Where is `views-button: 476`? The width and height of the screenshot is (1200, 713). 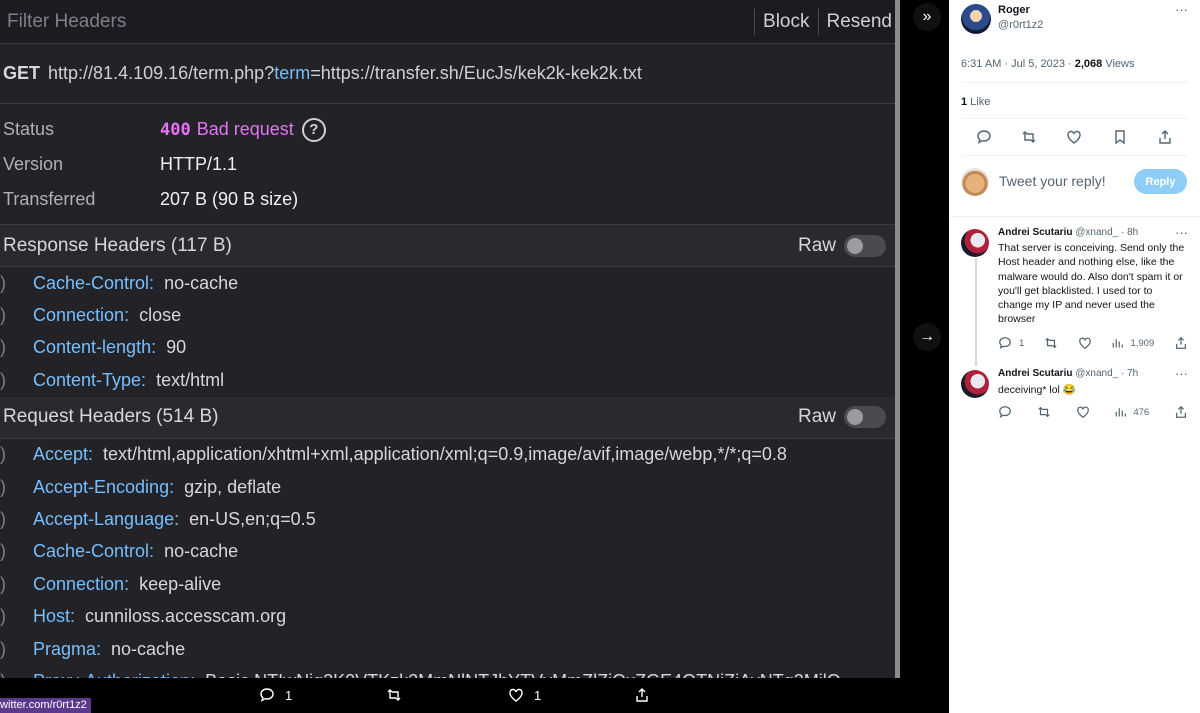 views-button: 476 is located at coordinates (1131, 412).